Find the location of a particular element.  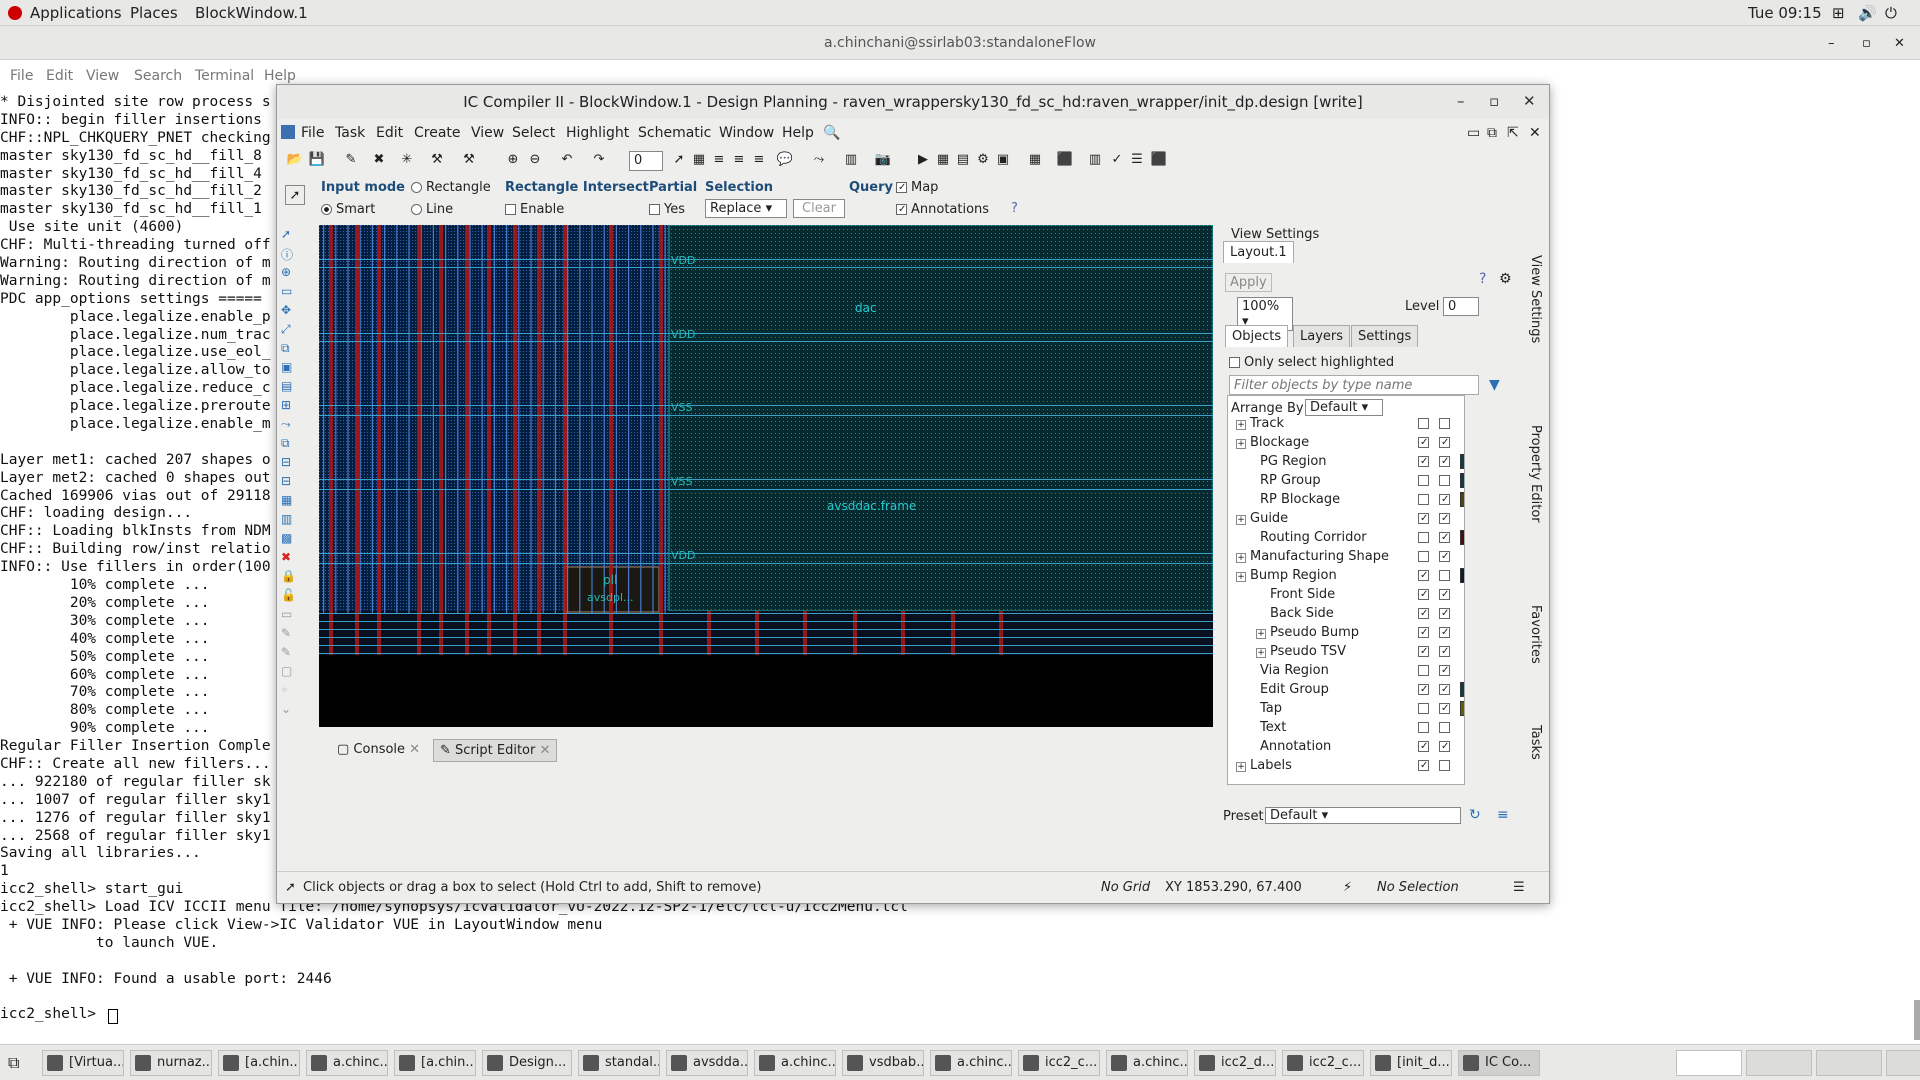

map-checkbox: Map is located at coordinates (917, 187).